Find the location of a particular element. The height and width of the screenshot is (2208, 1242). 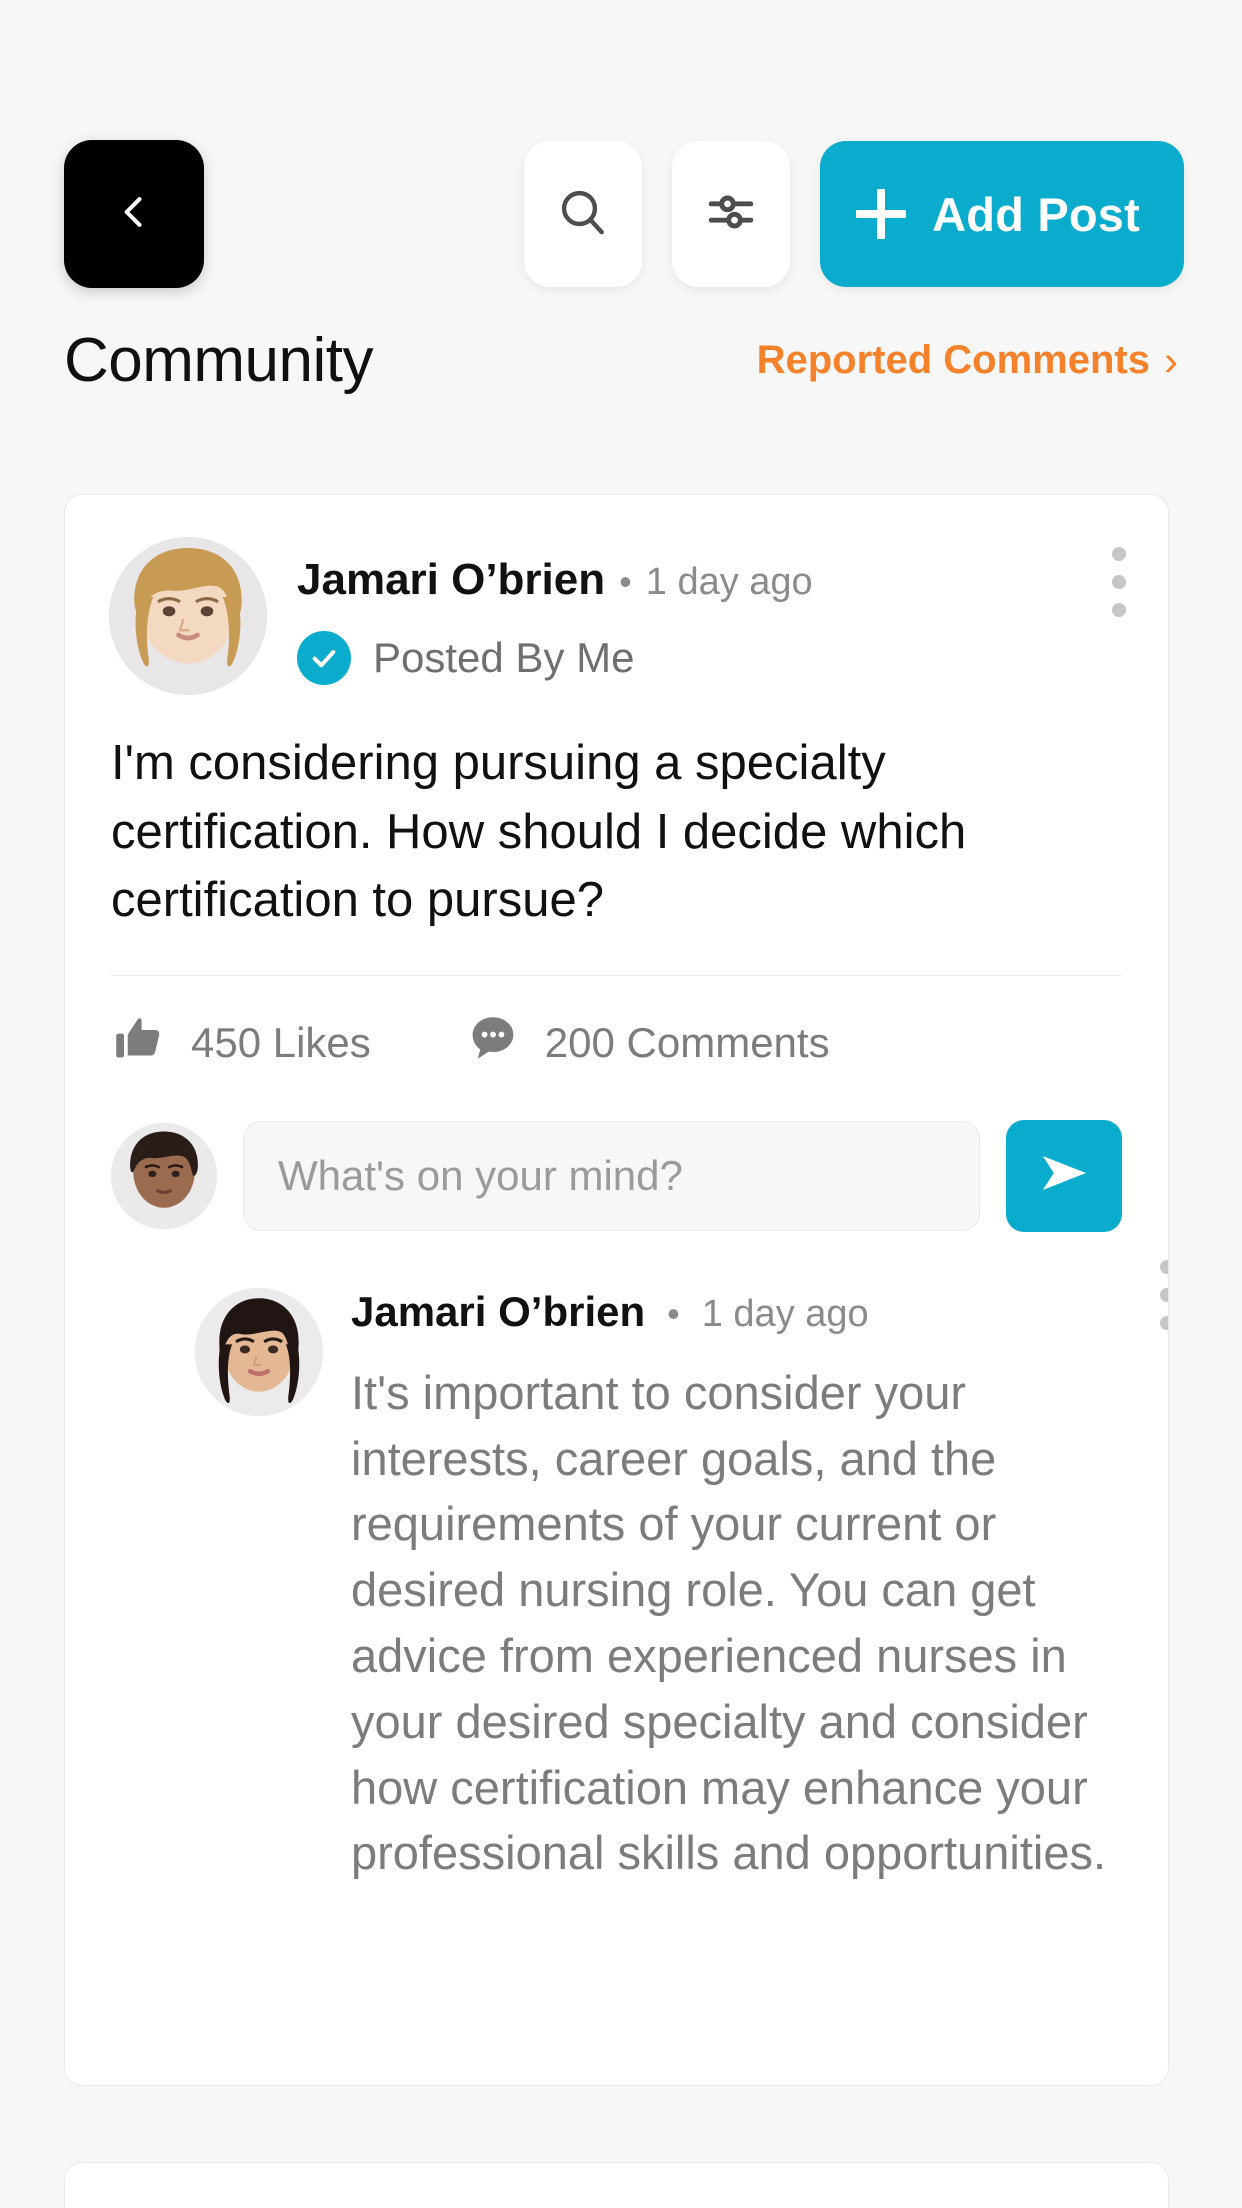

send-comment-button is located at coordinates (1064, 1175).